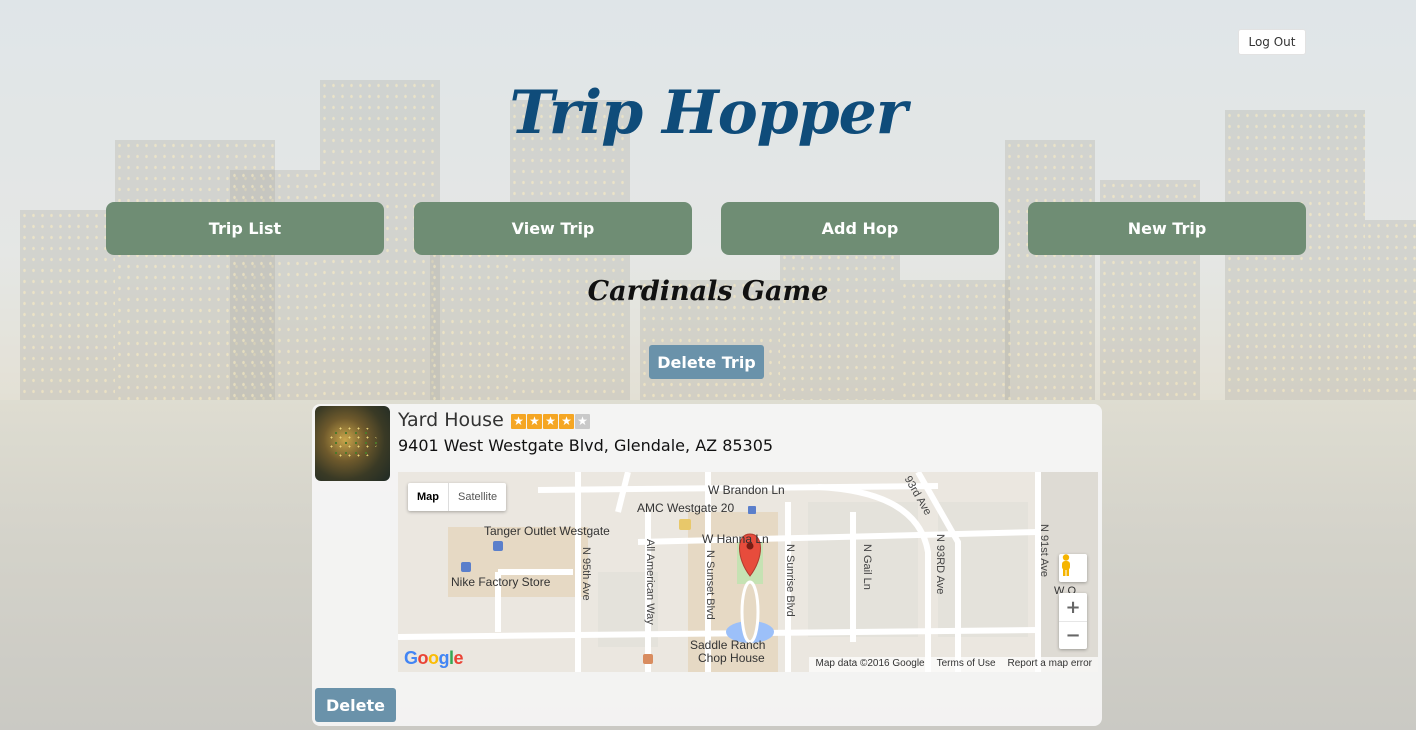  I want to click on map-label-sunset: N Sunset Blvd, so click(710, 585).